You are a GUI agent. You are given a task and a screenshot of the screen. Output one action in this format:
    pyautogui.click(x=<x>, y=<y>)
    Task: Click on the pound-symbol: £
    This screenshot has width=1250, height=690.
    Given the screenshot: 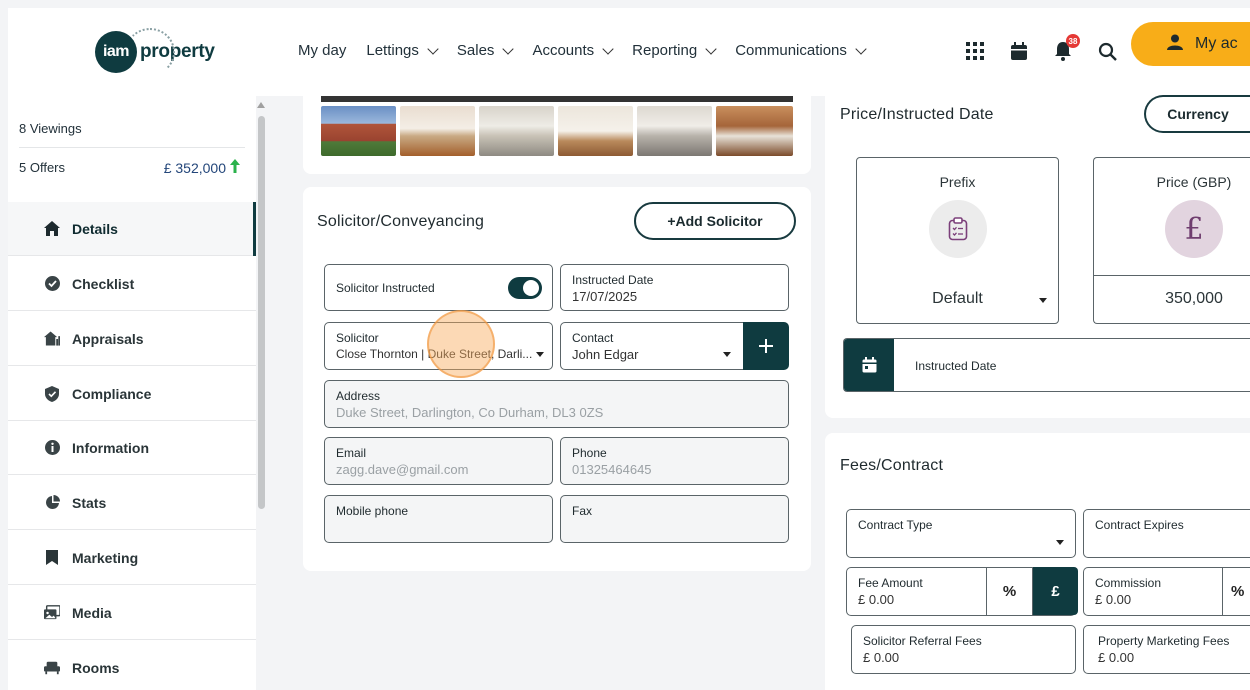 What is the action you would take?
    pyautogui.click(x=1194, y=229)
    